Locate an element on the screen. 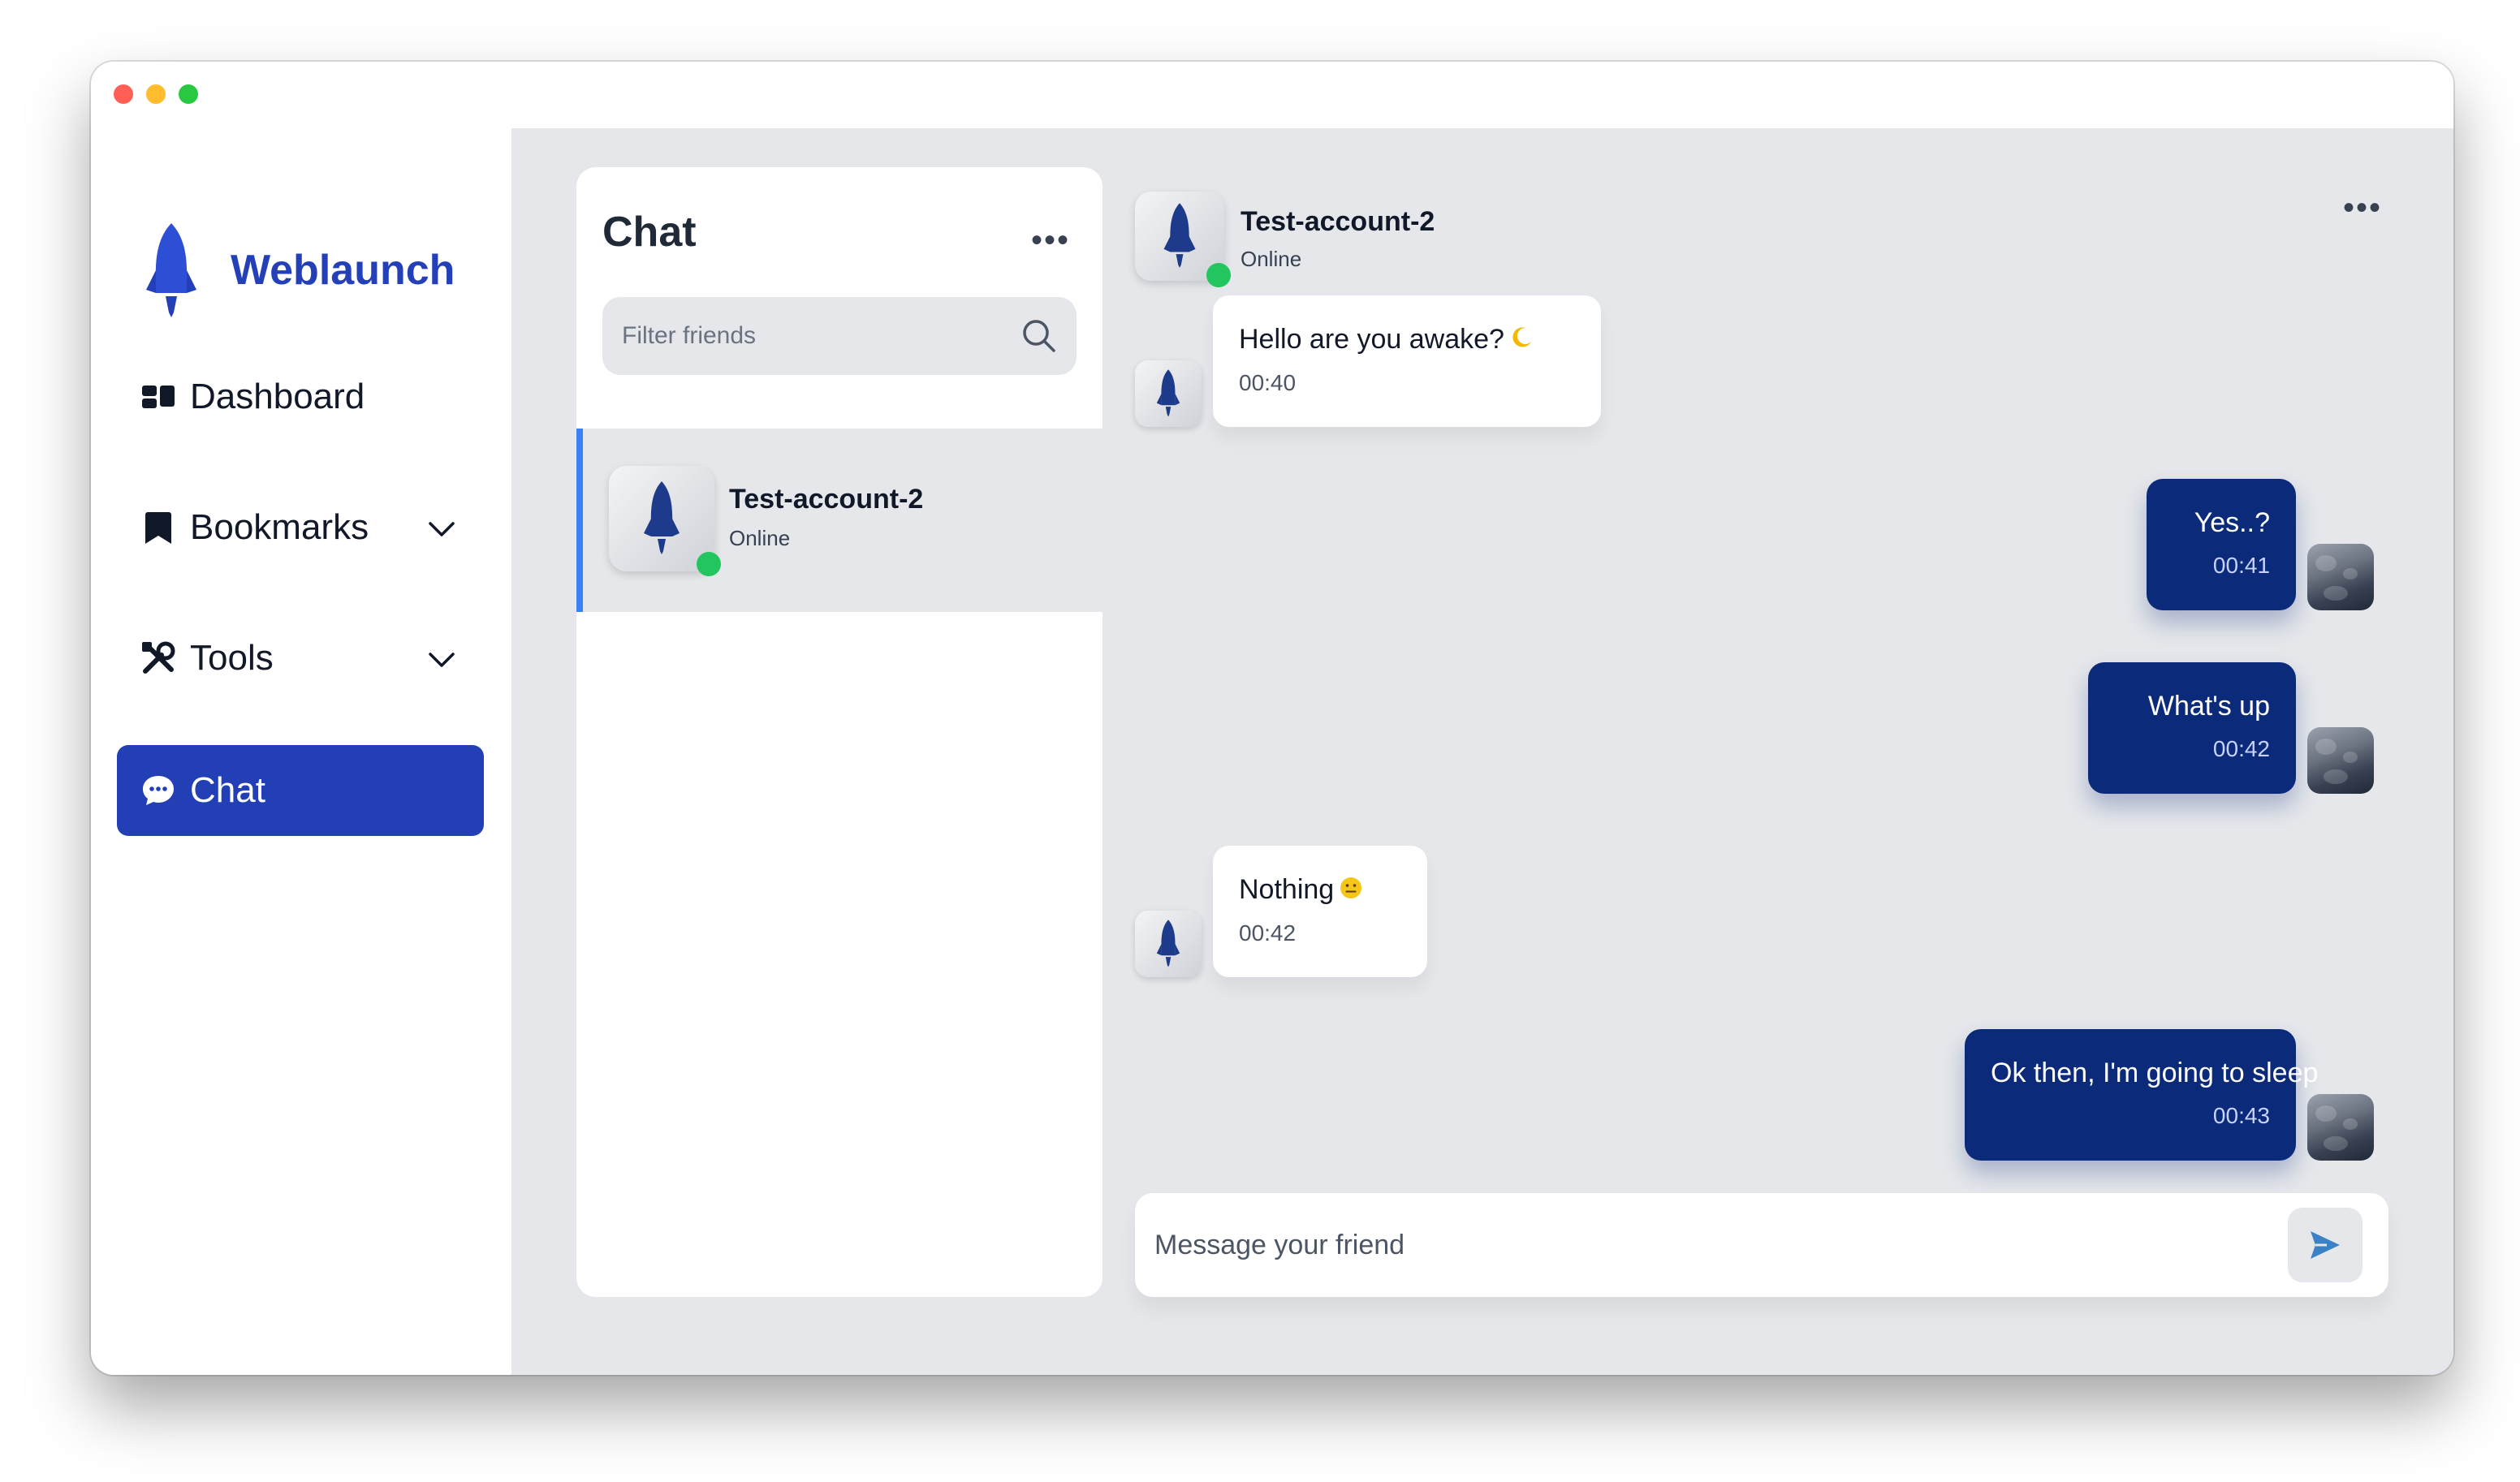 The image size is (2520, 1482). message-text-wrapper: Nothing is located at coordinates (1320, 890).